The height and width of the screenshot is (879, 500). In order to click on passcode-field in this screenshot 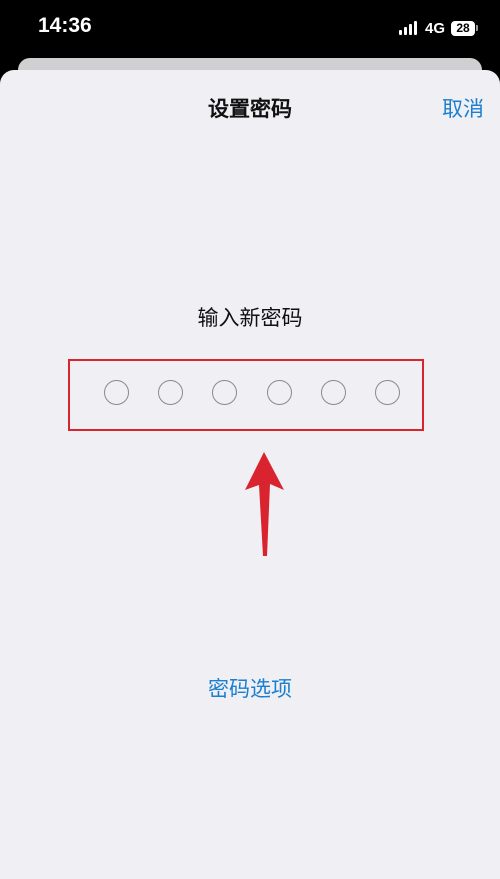, I will do `click(252, 393)`.